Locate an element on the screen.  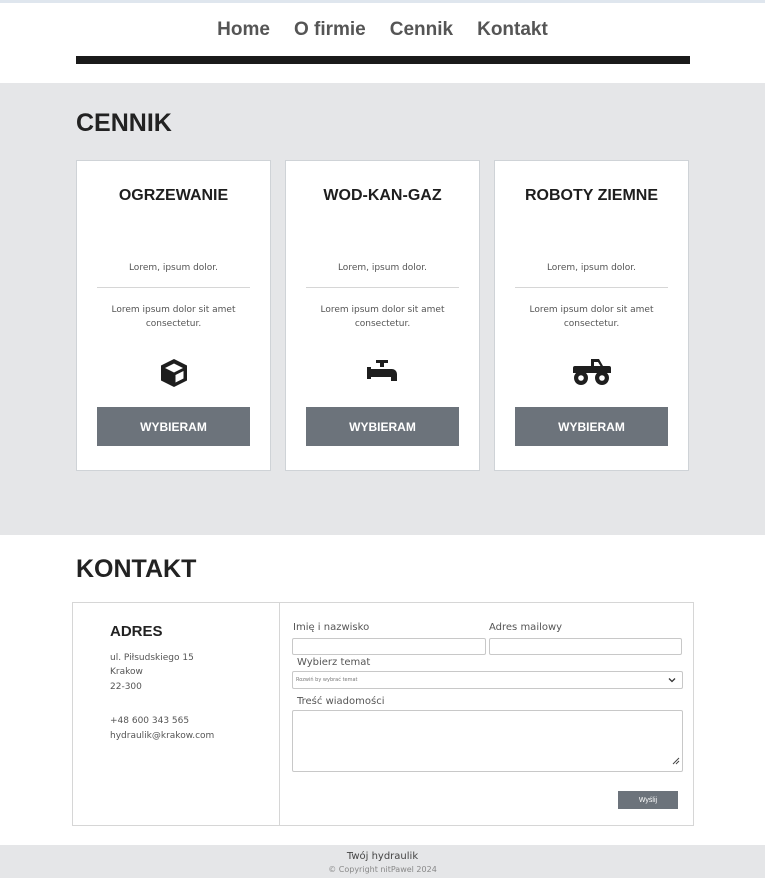
address-street: ul. Piłsudskiego 15 is located at coordinates (152, 658).